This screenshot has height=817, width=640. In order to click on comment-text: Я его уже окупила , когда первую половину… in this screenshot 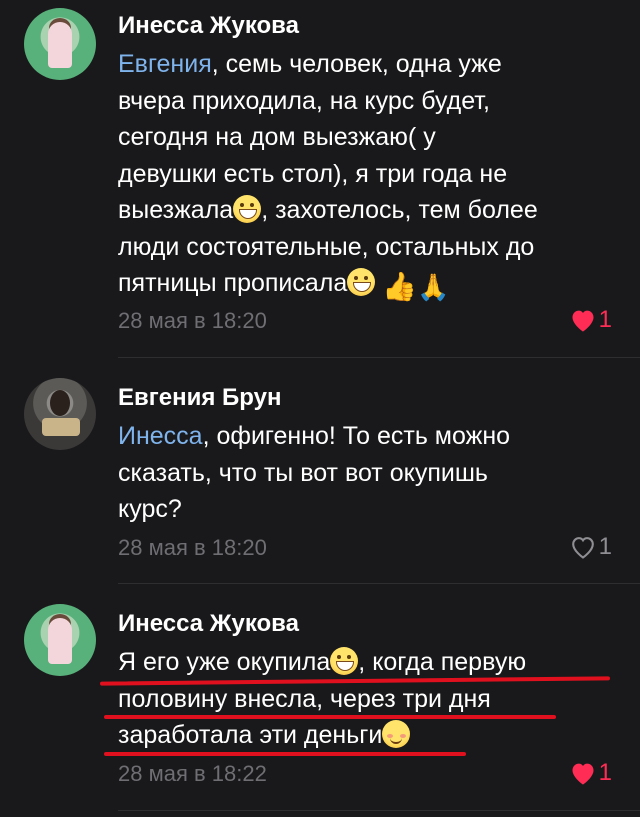, I will do `click(368, 699)`.